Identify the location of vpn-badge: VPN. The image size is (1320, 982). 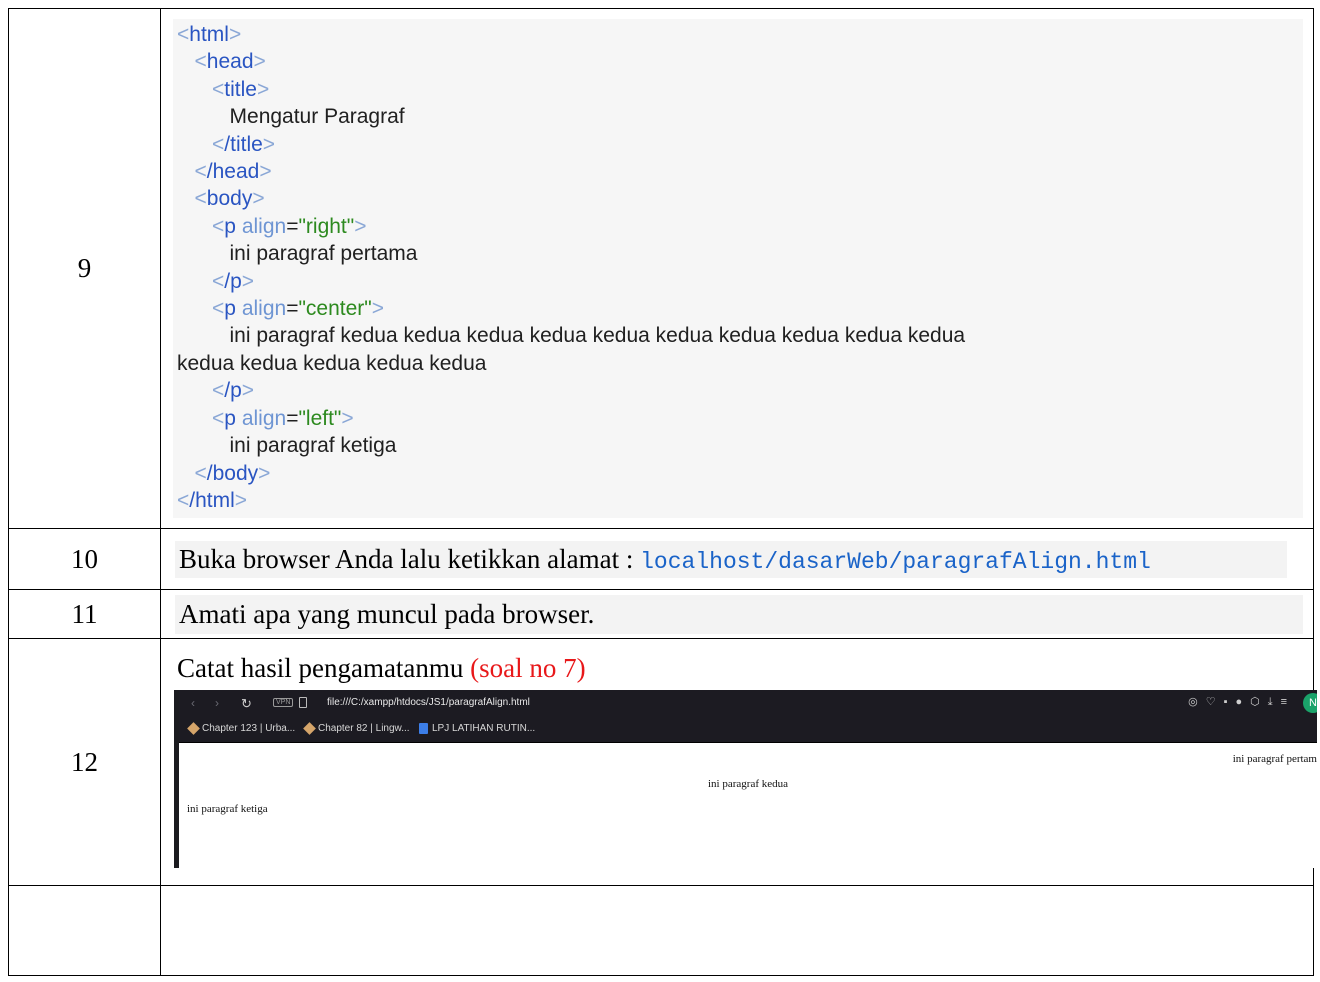
(283, 703).